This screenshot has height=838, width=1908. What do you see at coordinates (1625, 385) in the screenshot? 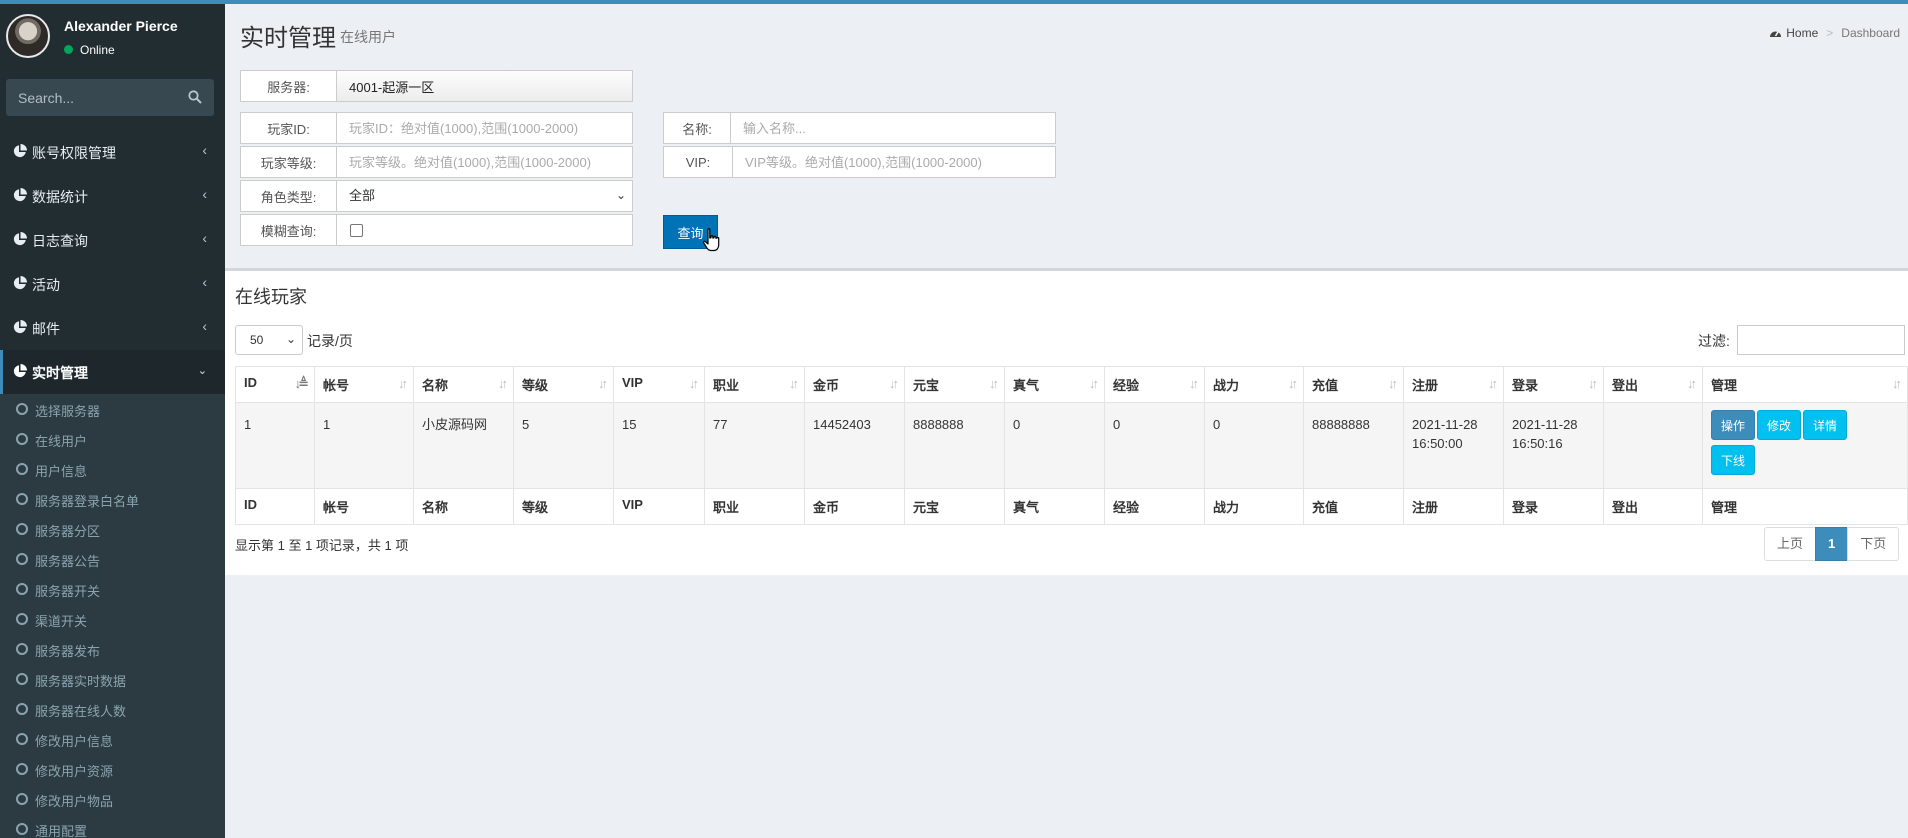
I see `column-header-label: 登出` at bounding box center [1625, 385].